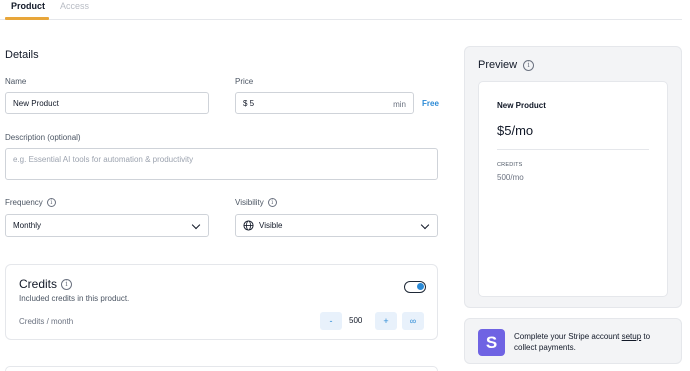 This screenshot has height=371, width=690. What do you see at coordinates (249, 103) in the screenshot?
I see `price-value: $ 5` at bounding box center [249, 103].